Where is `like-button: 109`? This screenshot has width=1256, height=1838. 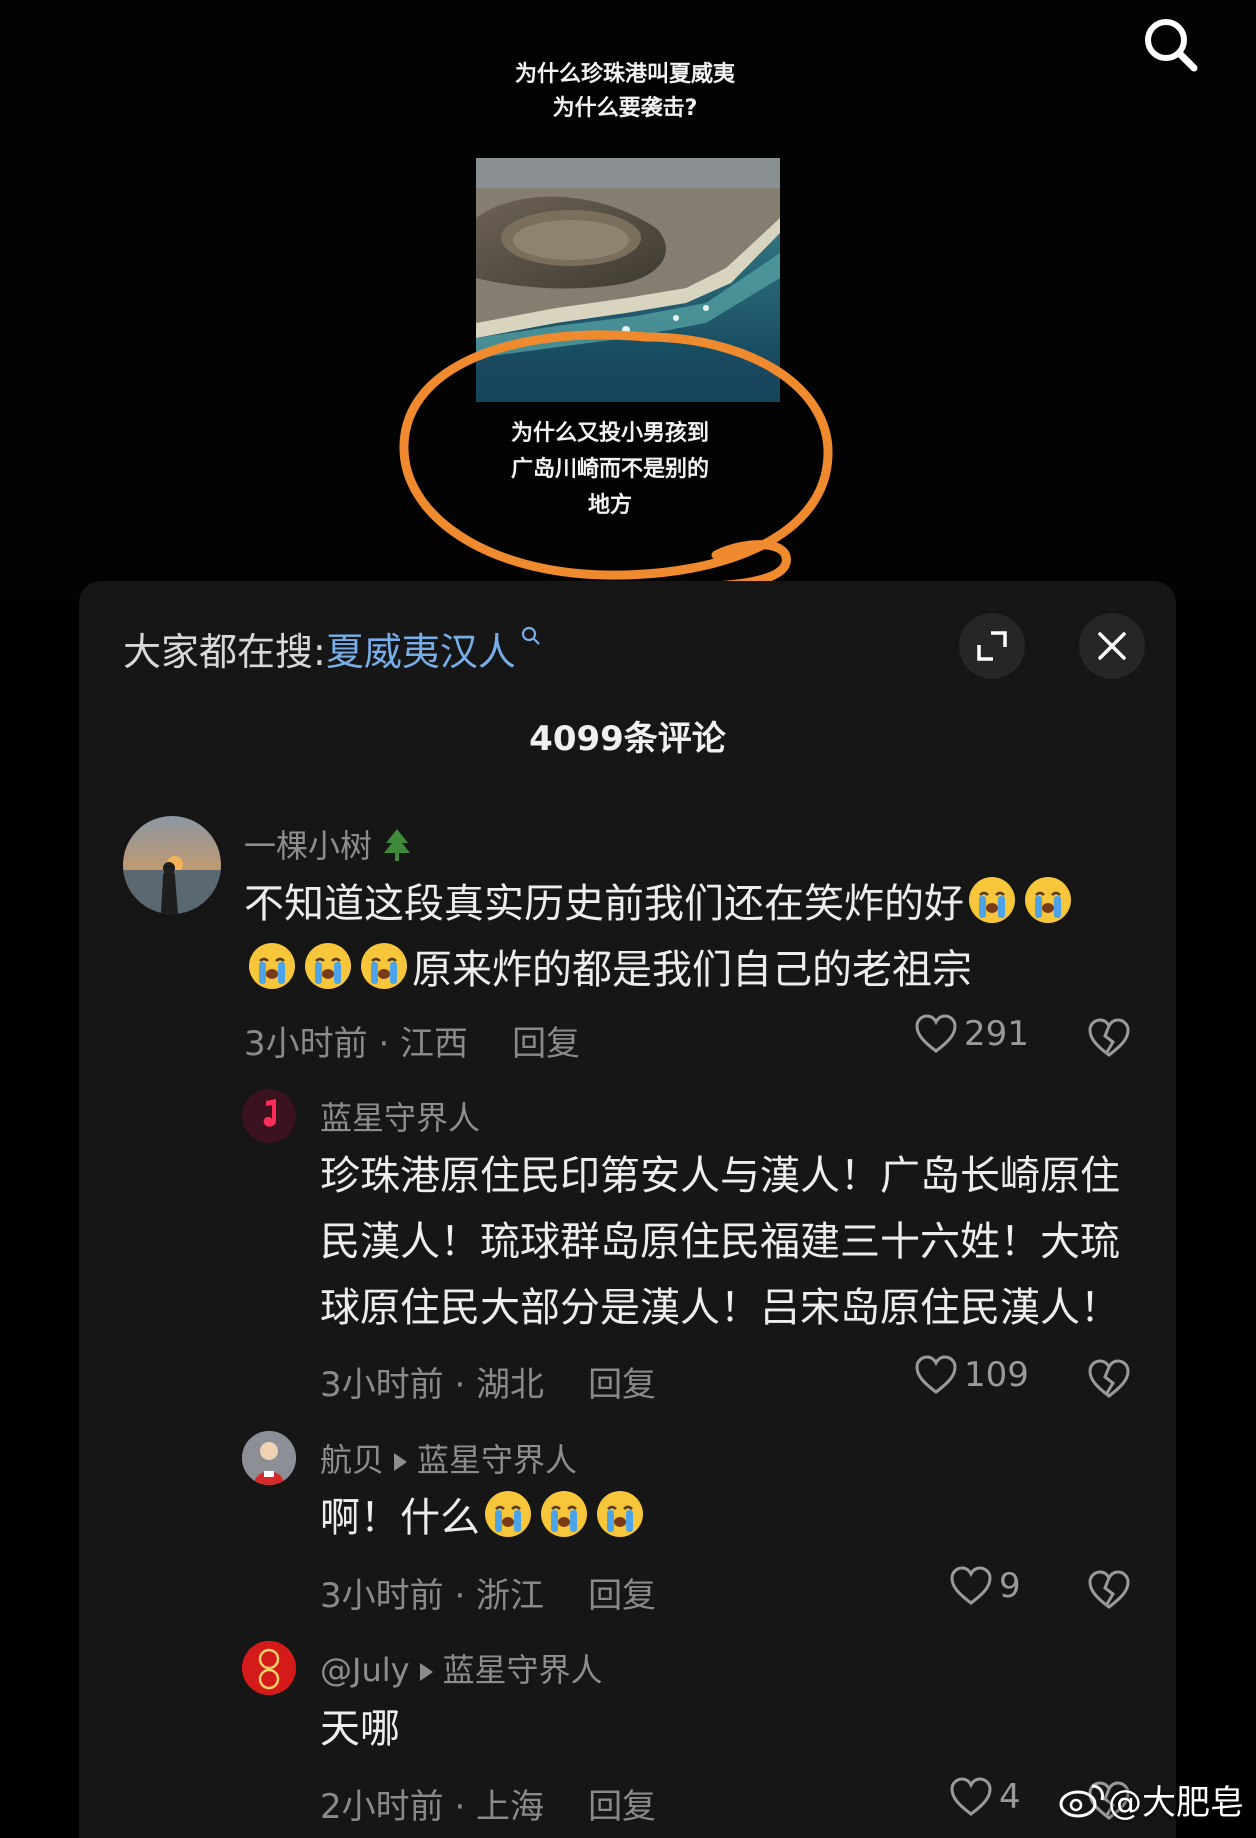
like-button: 109 is located at coordinates (971, 1375).